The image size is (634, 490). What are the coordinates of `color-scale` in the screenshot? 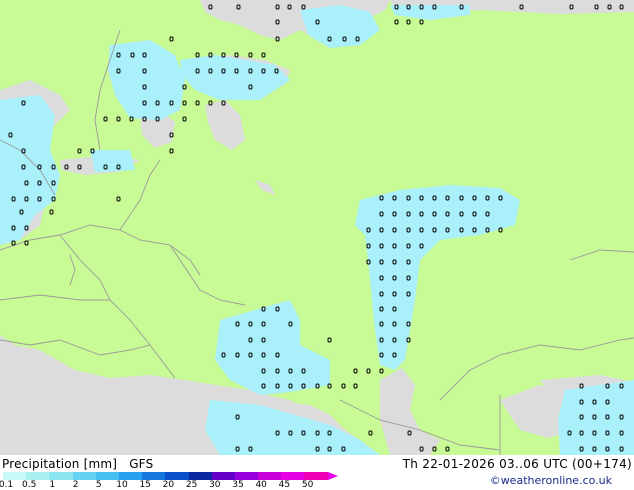 It's located at (170, 476).